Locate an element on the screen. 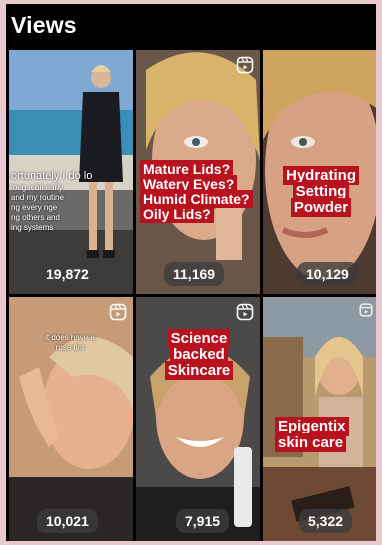 The image size is (382, 545). caption-text: skin care is located at coordinates (311, 442).